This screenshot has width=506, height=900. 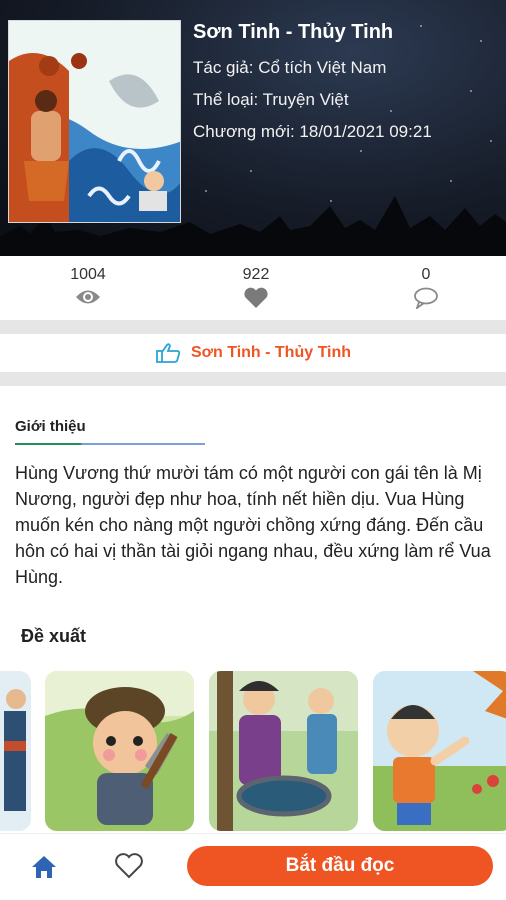 I want to click on bottom-bar: Bắt đầu đọc, so click(x=253, y=866).